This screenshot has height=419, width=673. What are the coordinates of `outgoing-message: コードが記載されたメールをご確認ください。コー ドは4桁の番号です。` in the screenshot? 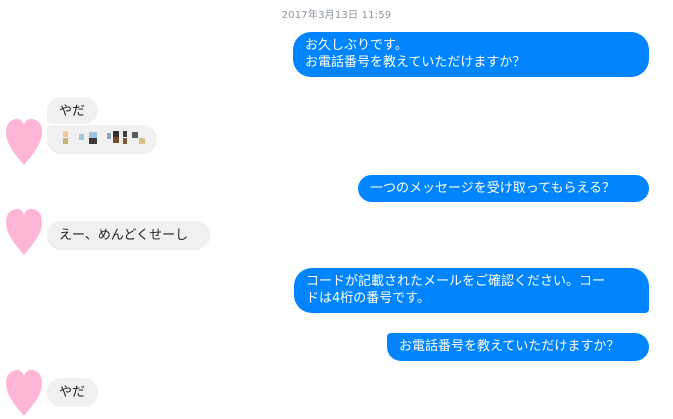 It's located at (471, 290).